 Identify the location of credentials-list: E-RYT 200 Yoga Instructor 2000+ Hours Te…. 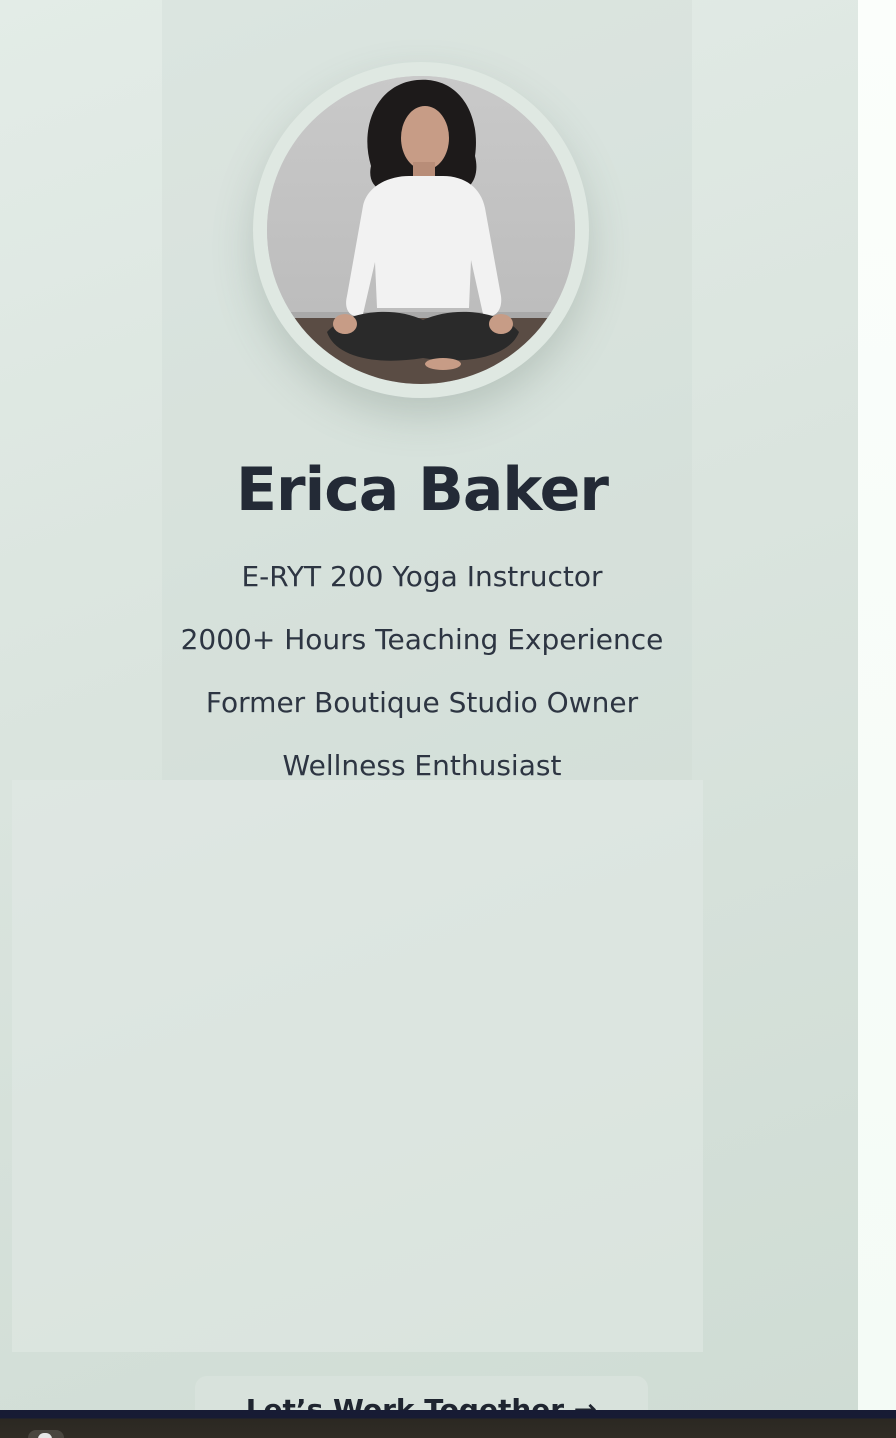
(422, 678).